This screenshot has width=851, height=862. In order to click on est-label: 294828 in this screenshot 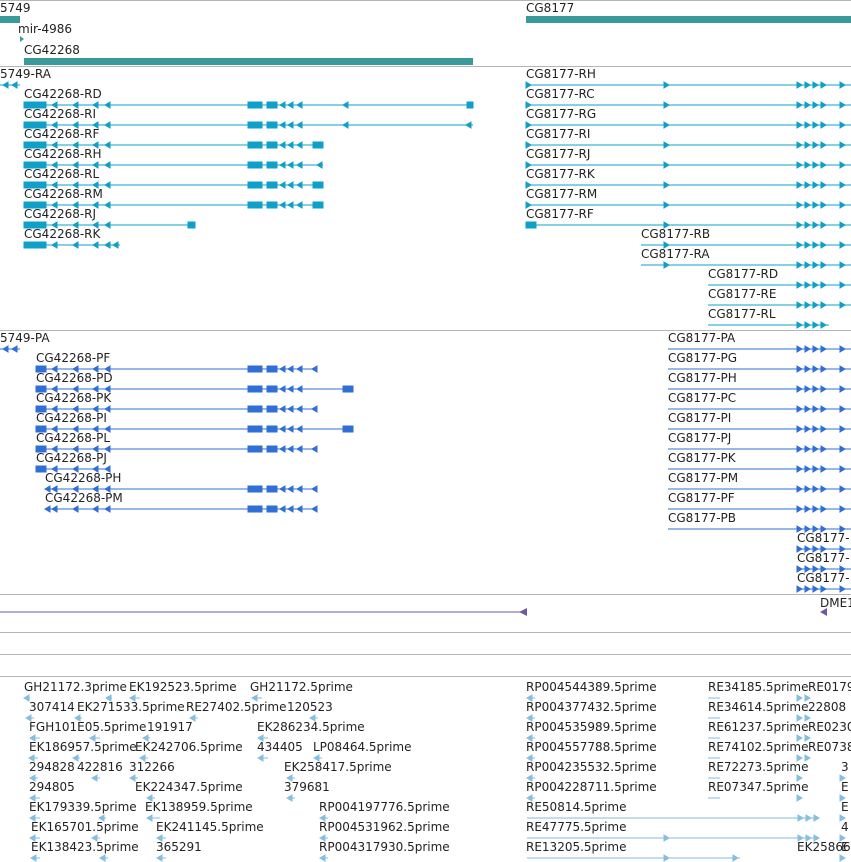, I will do `click(52, 767)`.